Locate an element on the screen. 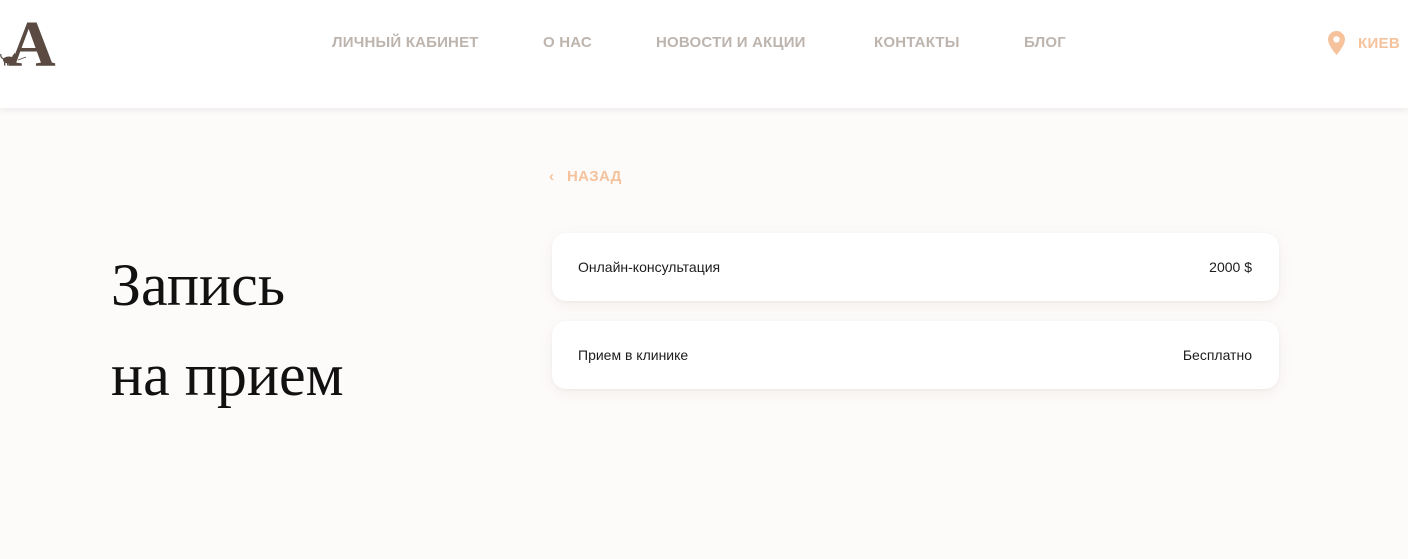  nav-item-about: О НАС is located at coordinates (567, 42).